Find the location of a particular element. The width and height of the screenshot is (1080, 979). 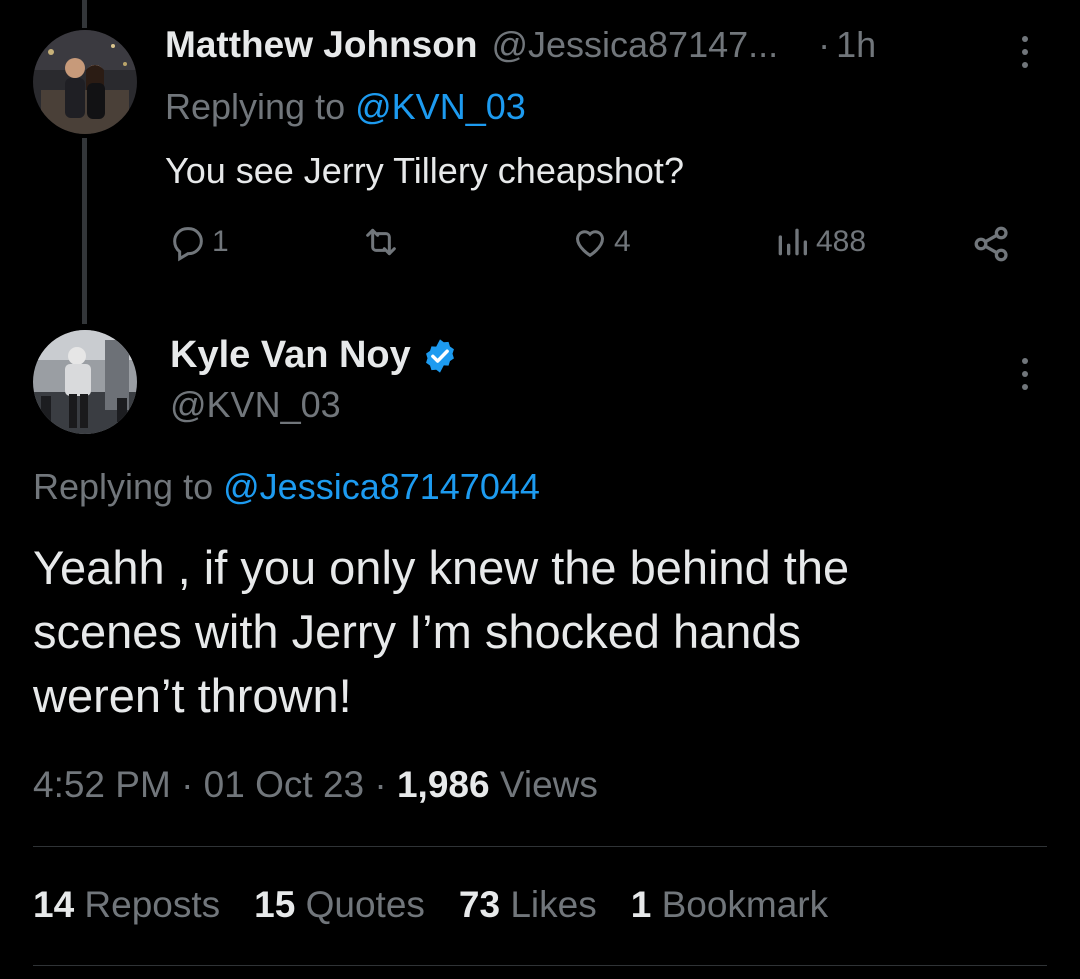

tweet-text-line: scenes with Jerry I’m shocked hands is located at coordinates (417, 631).